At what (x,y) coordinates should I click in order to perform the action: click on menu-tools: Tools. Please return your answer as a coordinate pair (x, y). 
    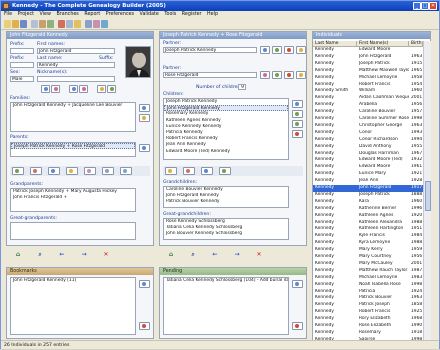
    Looking at the image, I should click on (170, 14).